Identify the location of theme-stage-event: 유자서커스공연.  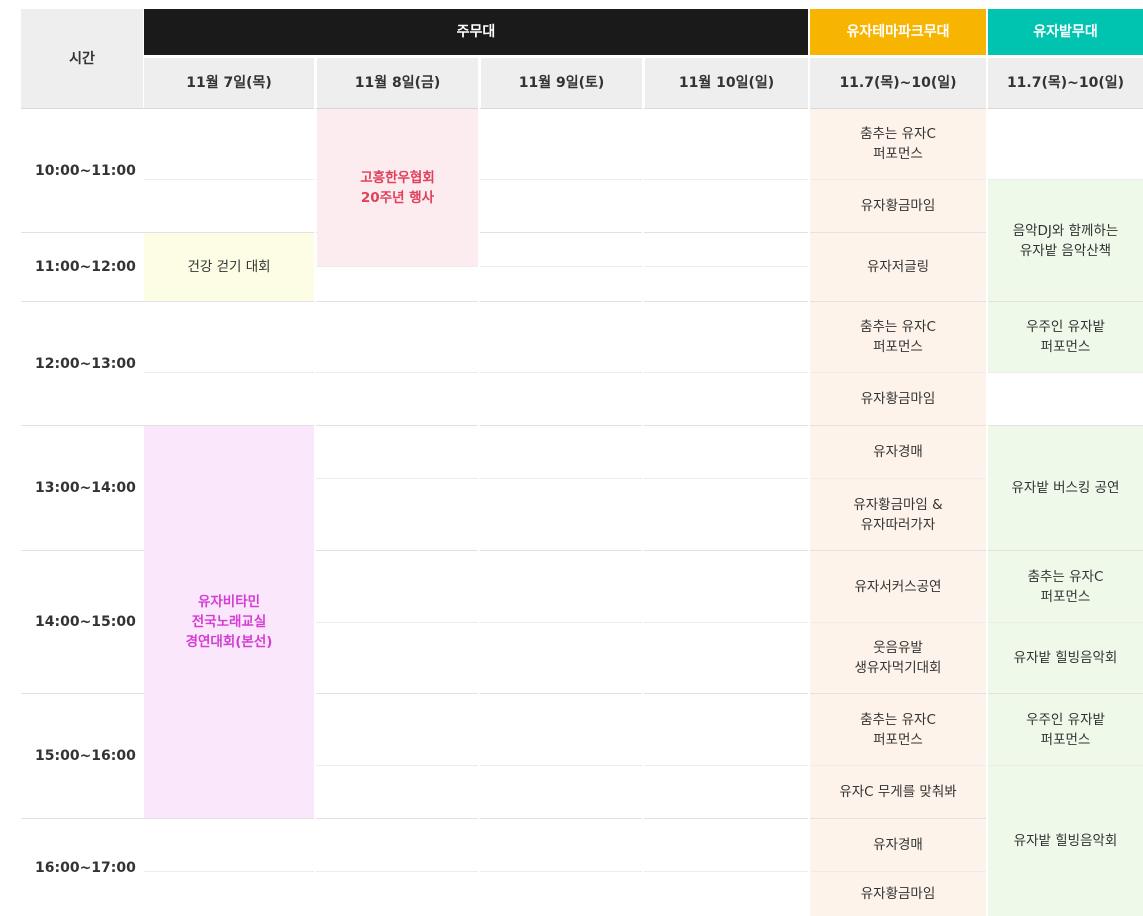
(898, 586).